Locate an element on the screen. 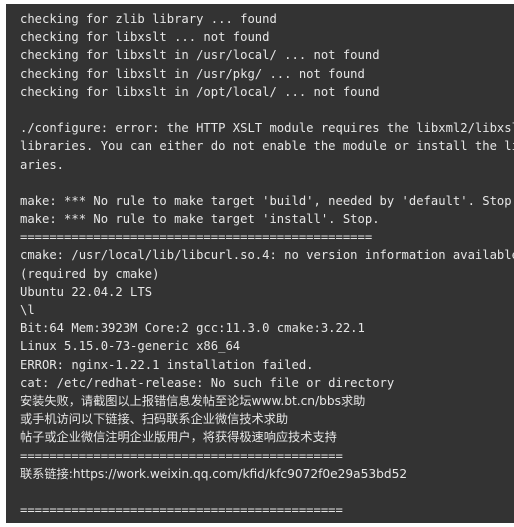 Image resolution: width=514 pixels, height=527 pixels. terminal-line-chinese: 帖子或企业微信注明企业版用户，将获得极速响应技术支持 is located at coordinates (178, 437).